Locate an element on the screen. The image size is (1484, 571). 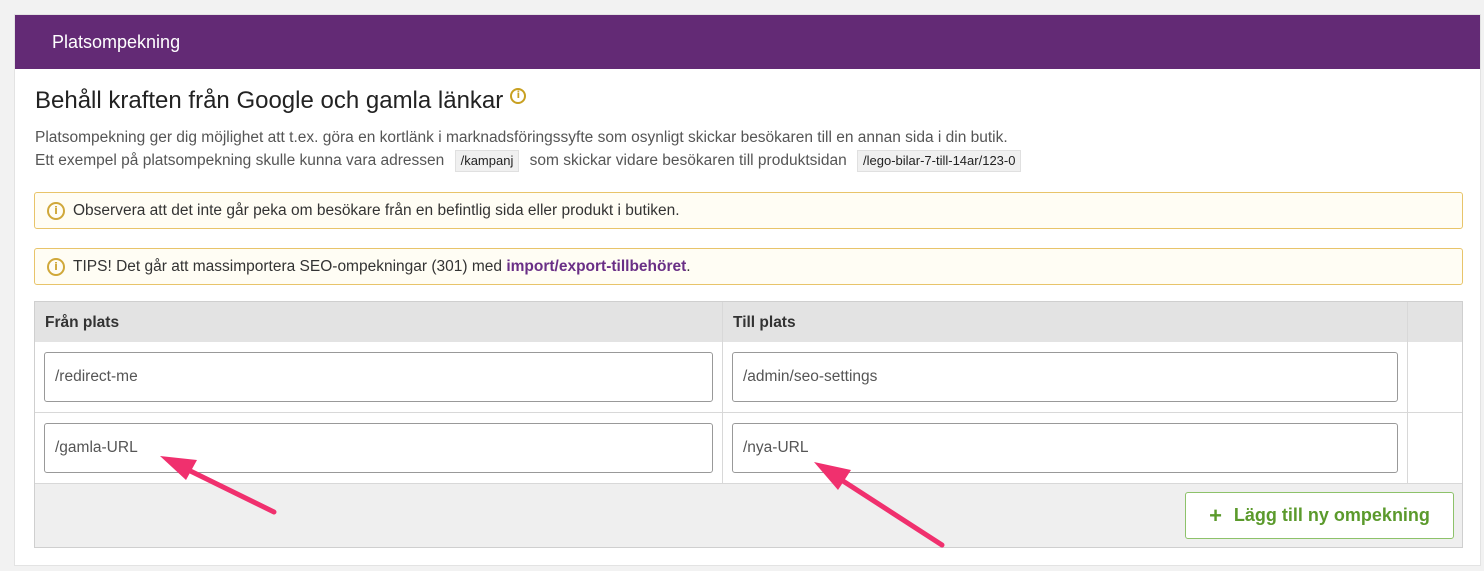
from-location-input: /redirect-me is located at coordinates (378, 377).